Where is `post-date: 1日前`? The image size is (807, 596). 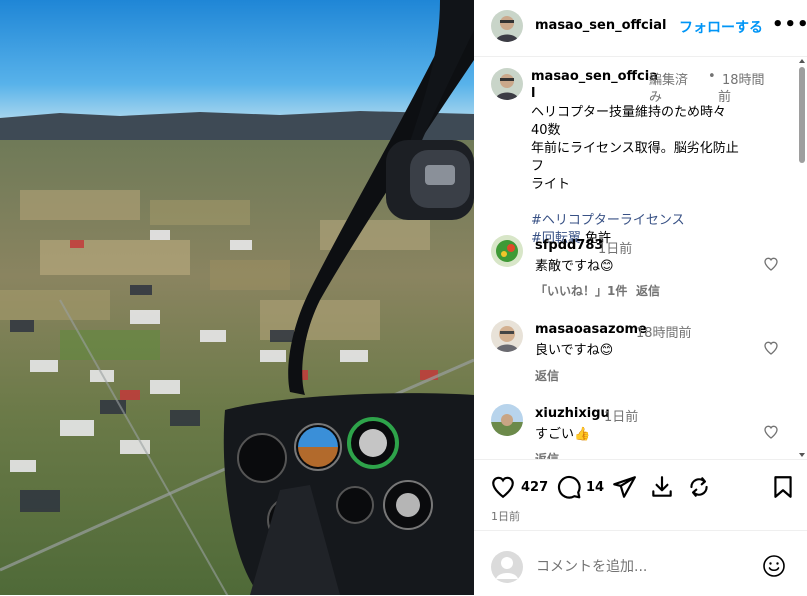 post-date: 1日前 is located at coordinates (505, 516).